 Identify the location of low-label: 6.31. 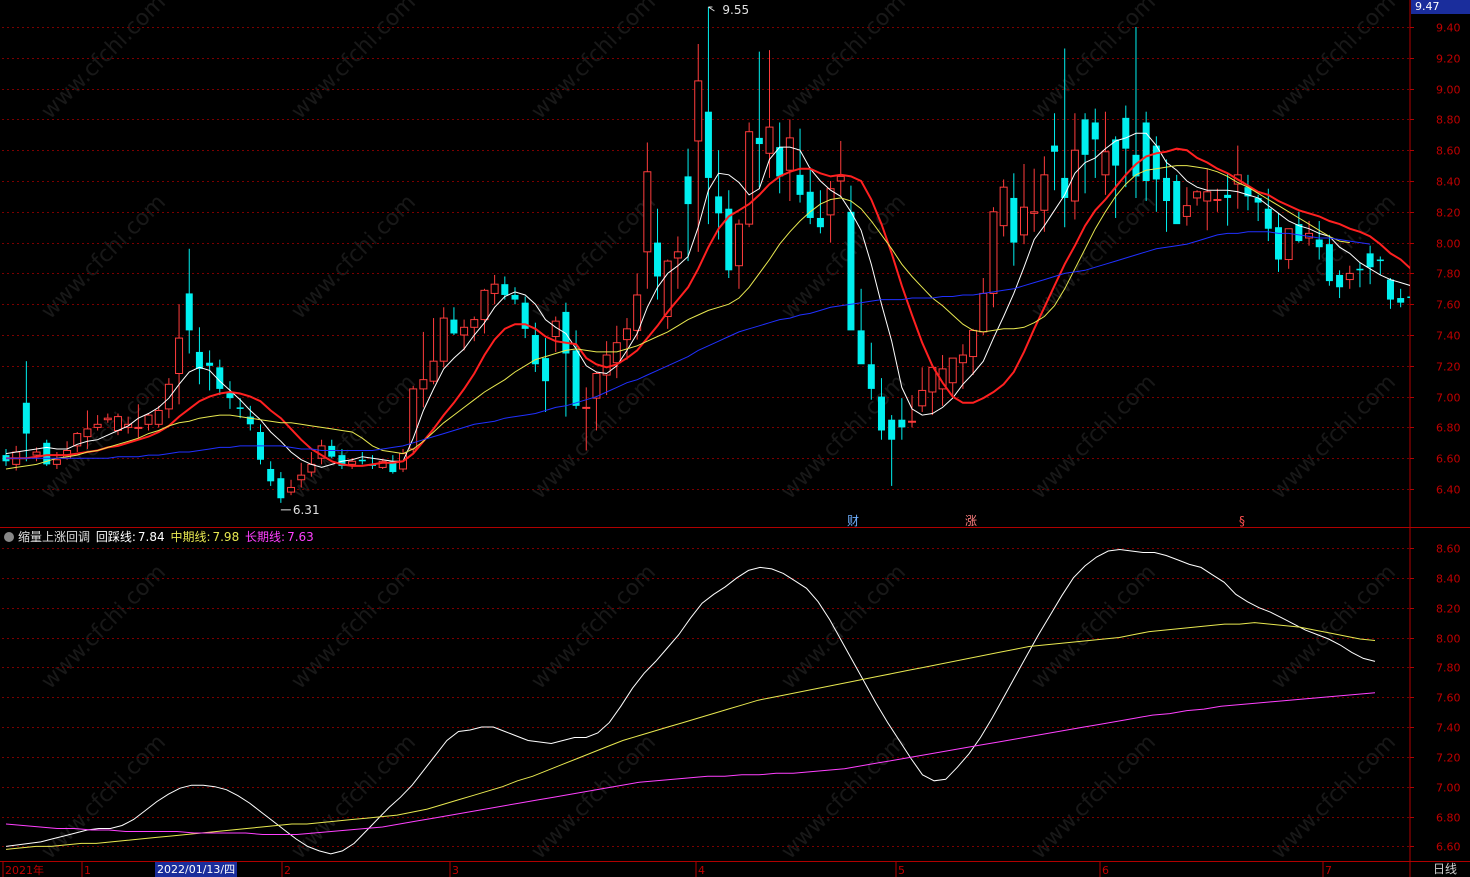
(306, 510).